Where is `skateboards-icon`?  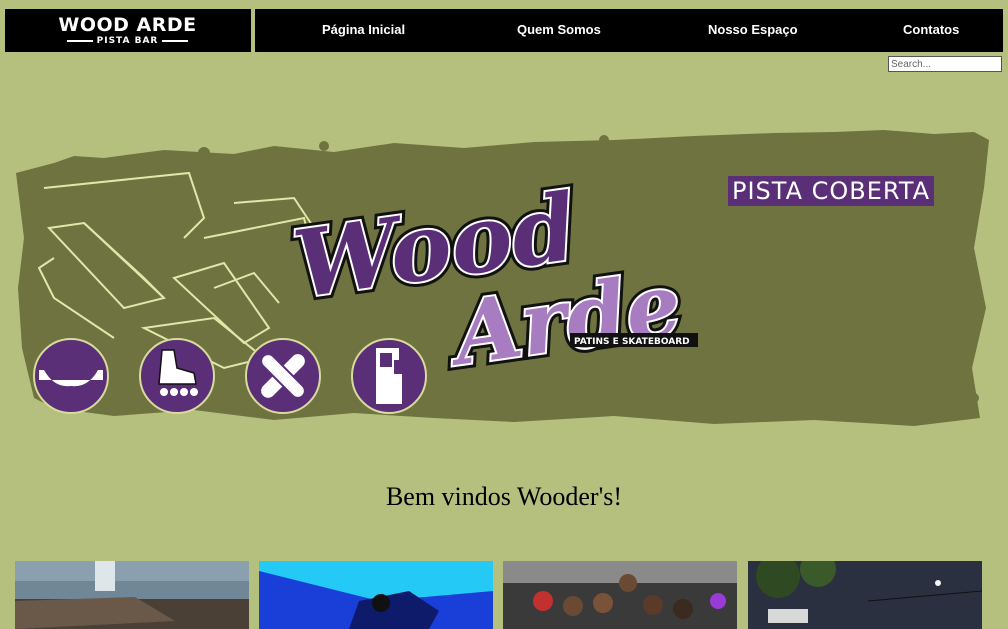 skateboards-icon is located at coordinates (283, 376).